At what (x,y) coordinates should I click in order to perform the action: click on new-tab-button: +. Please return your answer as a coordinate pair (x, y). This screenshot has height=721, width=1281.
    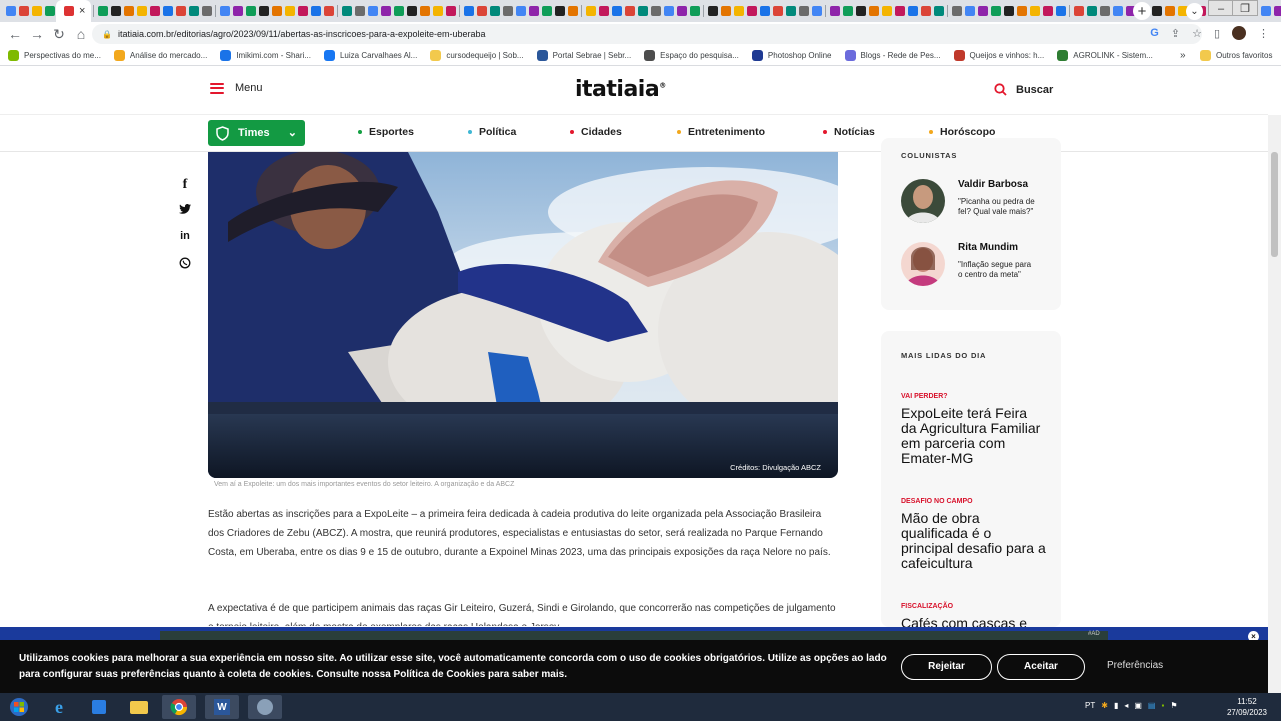
    Looking at the image, I should click on (1142, 11).